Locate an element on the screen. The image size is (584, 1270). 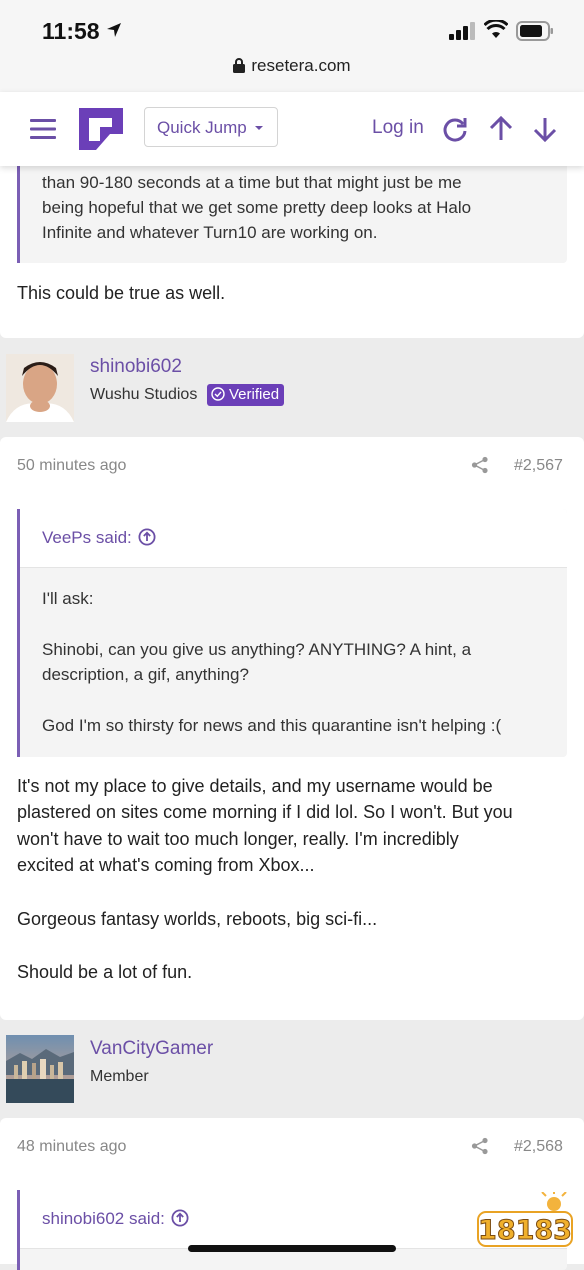
battery-icon is located at coordinates (534, 31).